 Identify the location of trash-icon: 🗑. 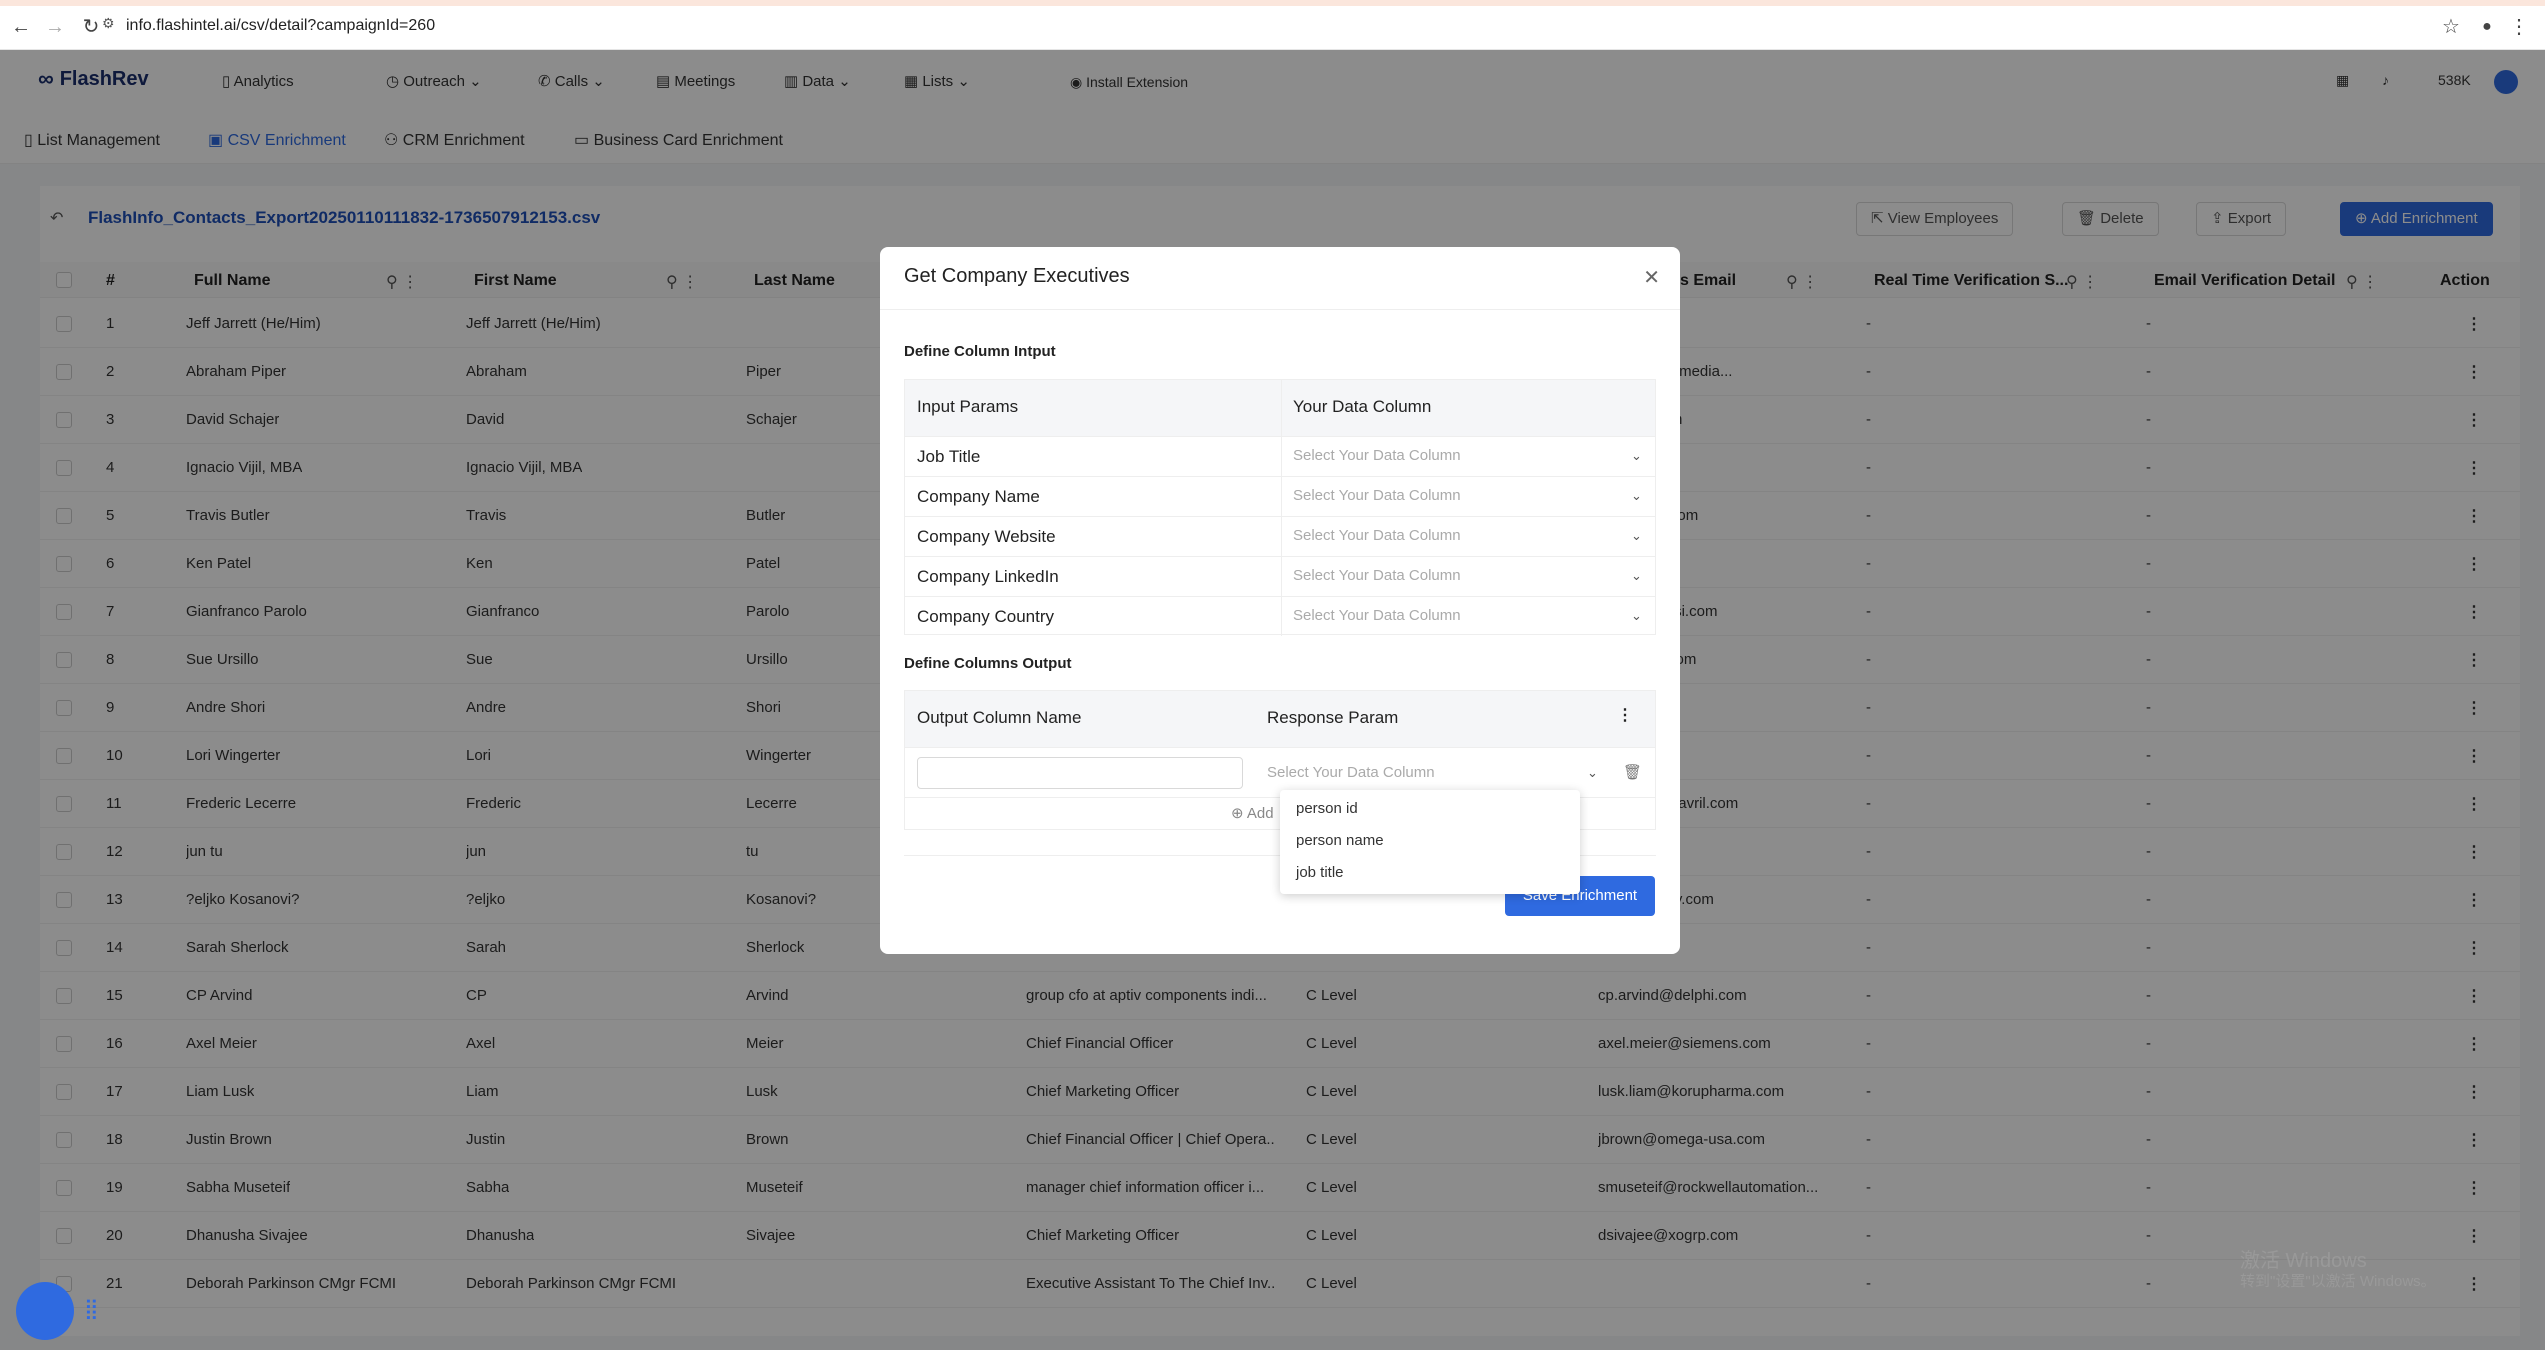
(1632, 772).